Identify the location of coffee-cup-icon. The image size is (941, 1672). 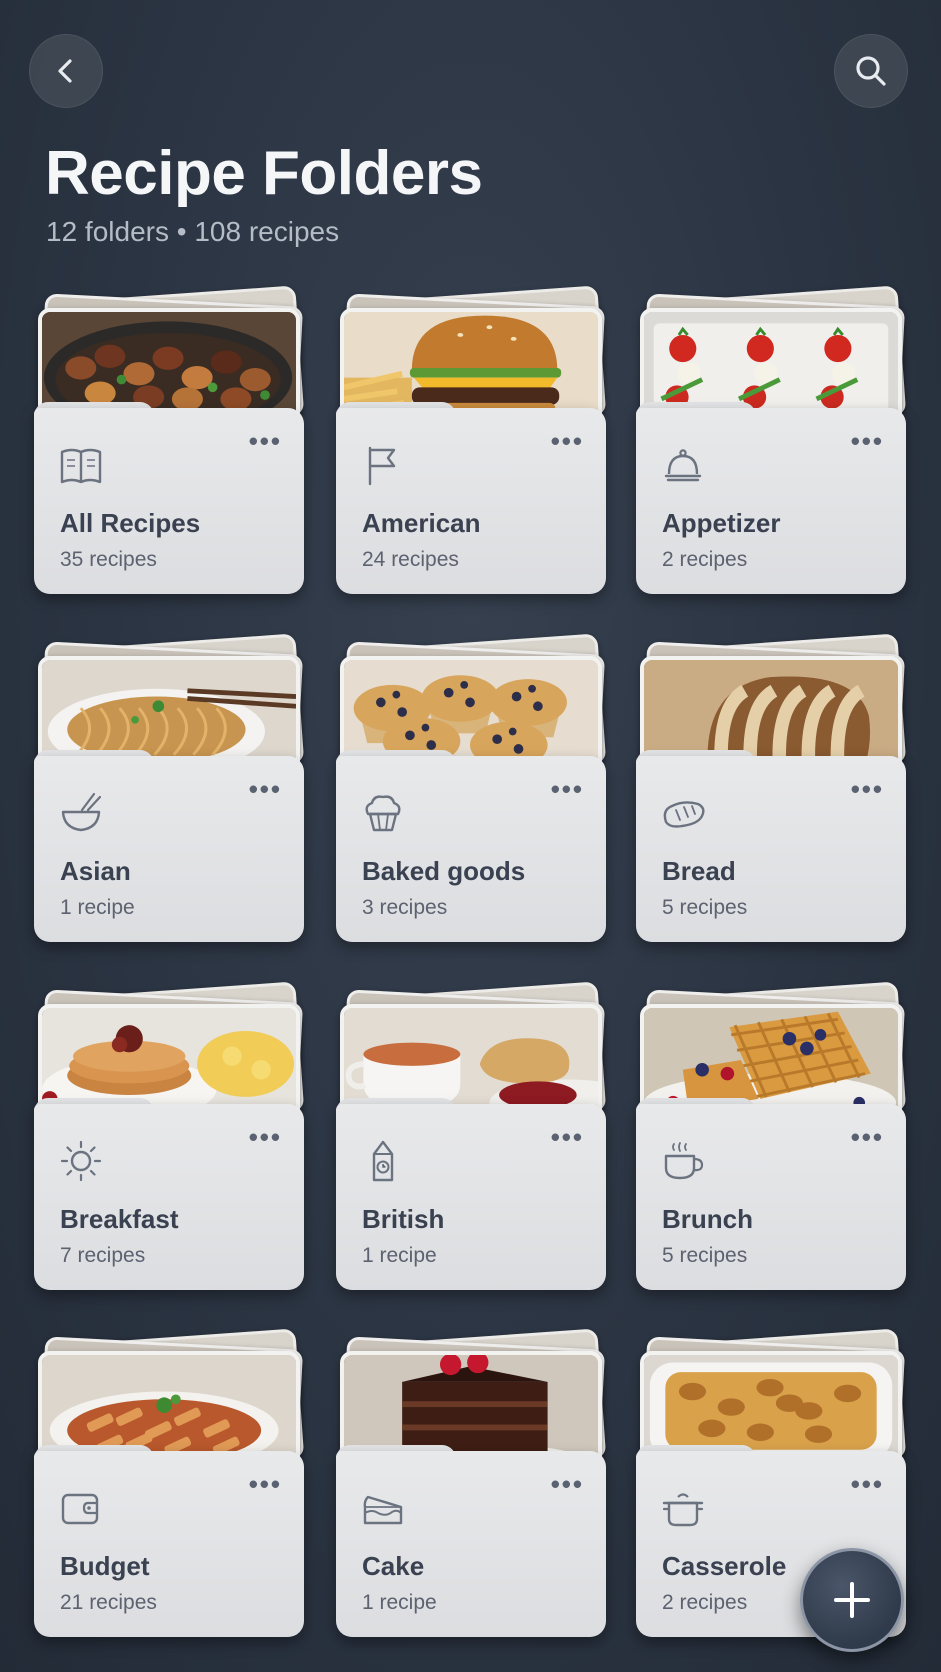
(684, 1161).